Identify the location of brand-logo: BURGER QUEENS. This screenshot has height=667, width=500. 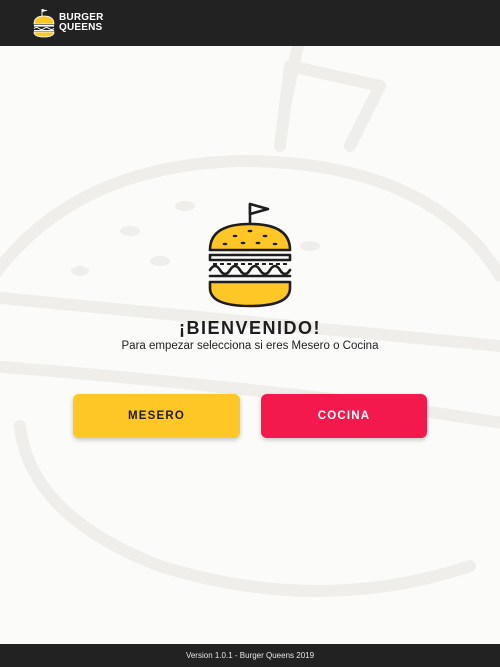
(68, 23).